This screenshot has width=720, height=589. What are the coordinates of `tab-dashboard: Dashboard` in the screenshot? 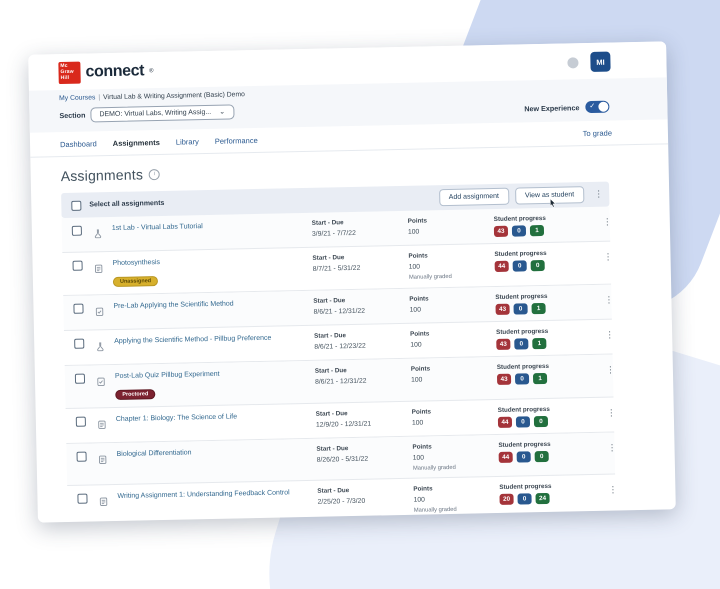 It's located at (78, 144).